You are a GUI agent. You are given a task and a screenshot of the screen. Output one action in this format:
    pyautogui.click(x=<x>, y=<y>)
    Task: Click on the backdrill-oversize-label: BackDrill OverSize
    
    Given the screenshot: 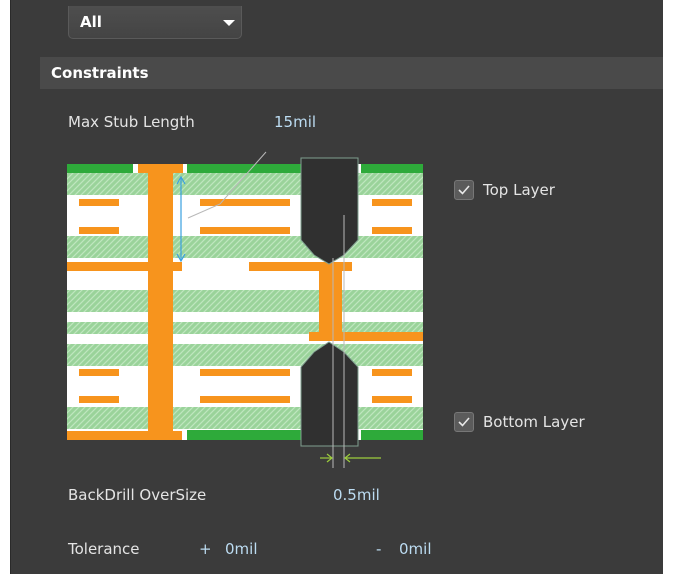 What is the action you would take?
    pyautogui.click(x=137, y=495)
    